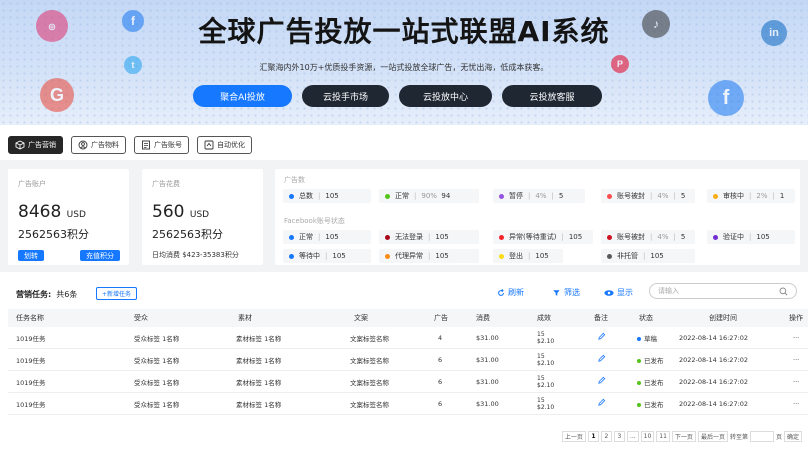  What do you see at coordinates (345, 96) in the screenshot?
I see `pitcher-market-button: 云投手市场` at bounding box center [345, 96].